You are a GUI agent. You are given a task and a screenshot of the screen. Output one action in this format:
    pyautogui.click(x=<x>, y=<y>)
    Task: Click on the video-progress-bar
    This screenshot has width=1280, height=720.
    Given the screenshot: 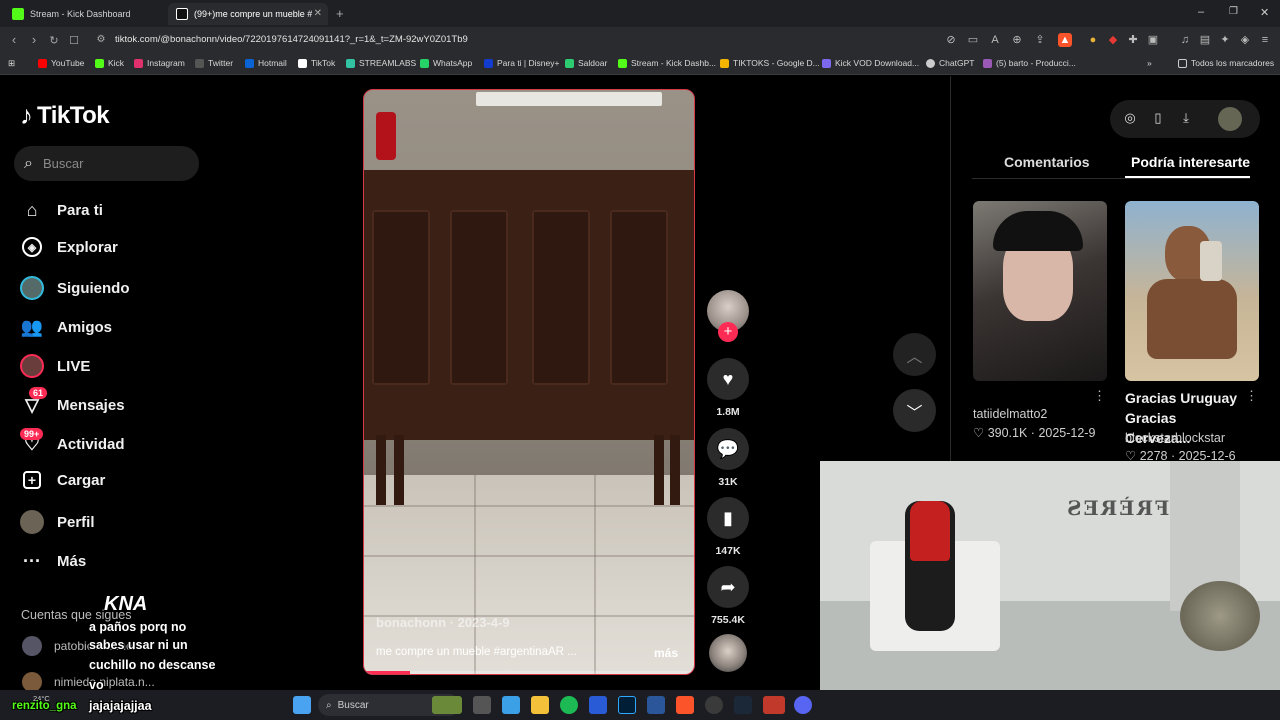 What is the action you would take?
    pyautogui.click(x=529, y=672)
    